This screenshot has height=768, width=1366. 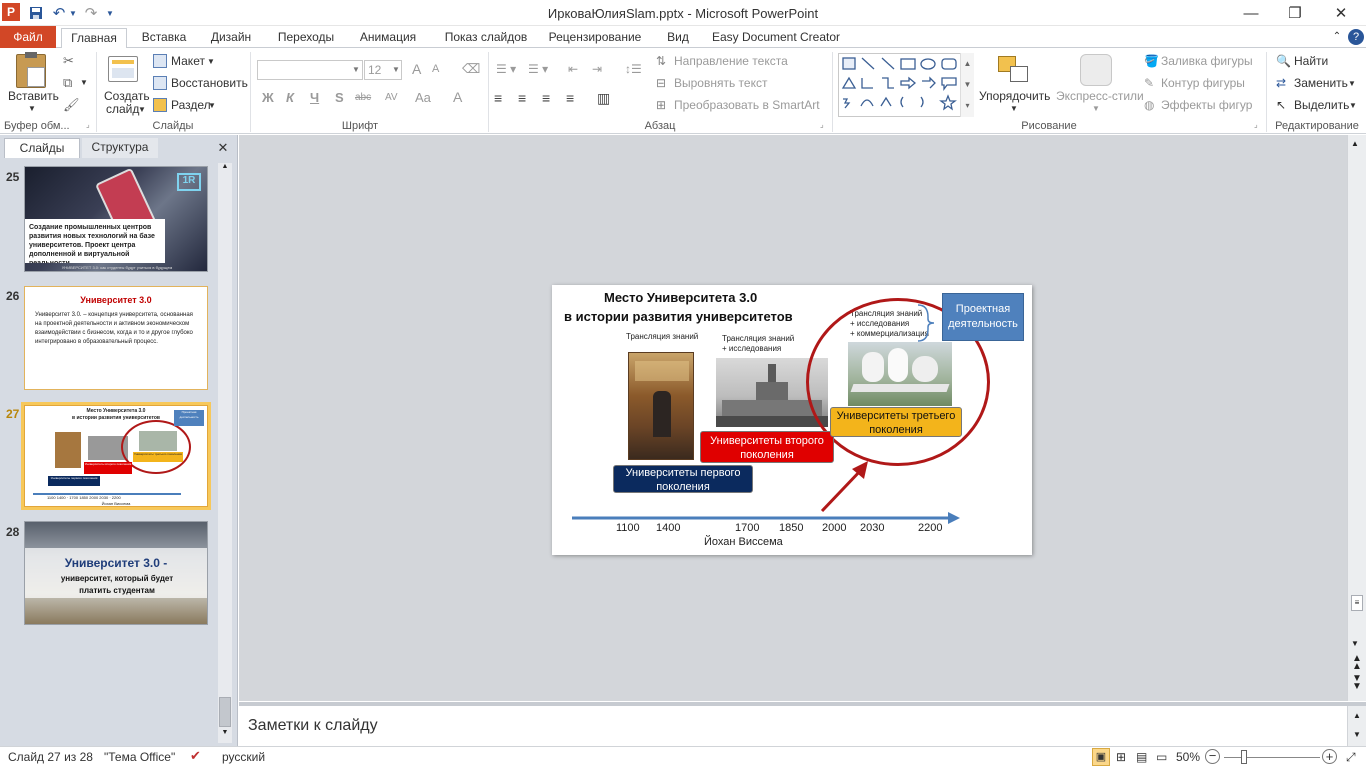 What do you see at coordinates (597, 69) in the screenshot?
I see `increase-indent-icon: ⇥` at bounding box center [597, 69].